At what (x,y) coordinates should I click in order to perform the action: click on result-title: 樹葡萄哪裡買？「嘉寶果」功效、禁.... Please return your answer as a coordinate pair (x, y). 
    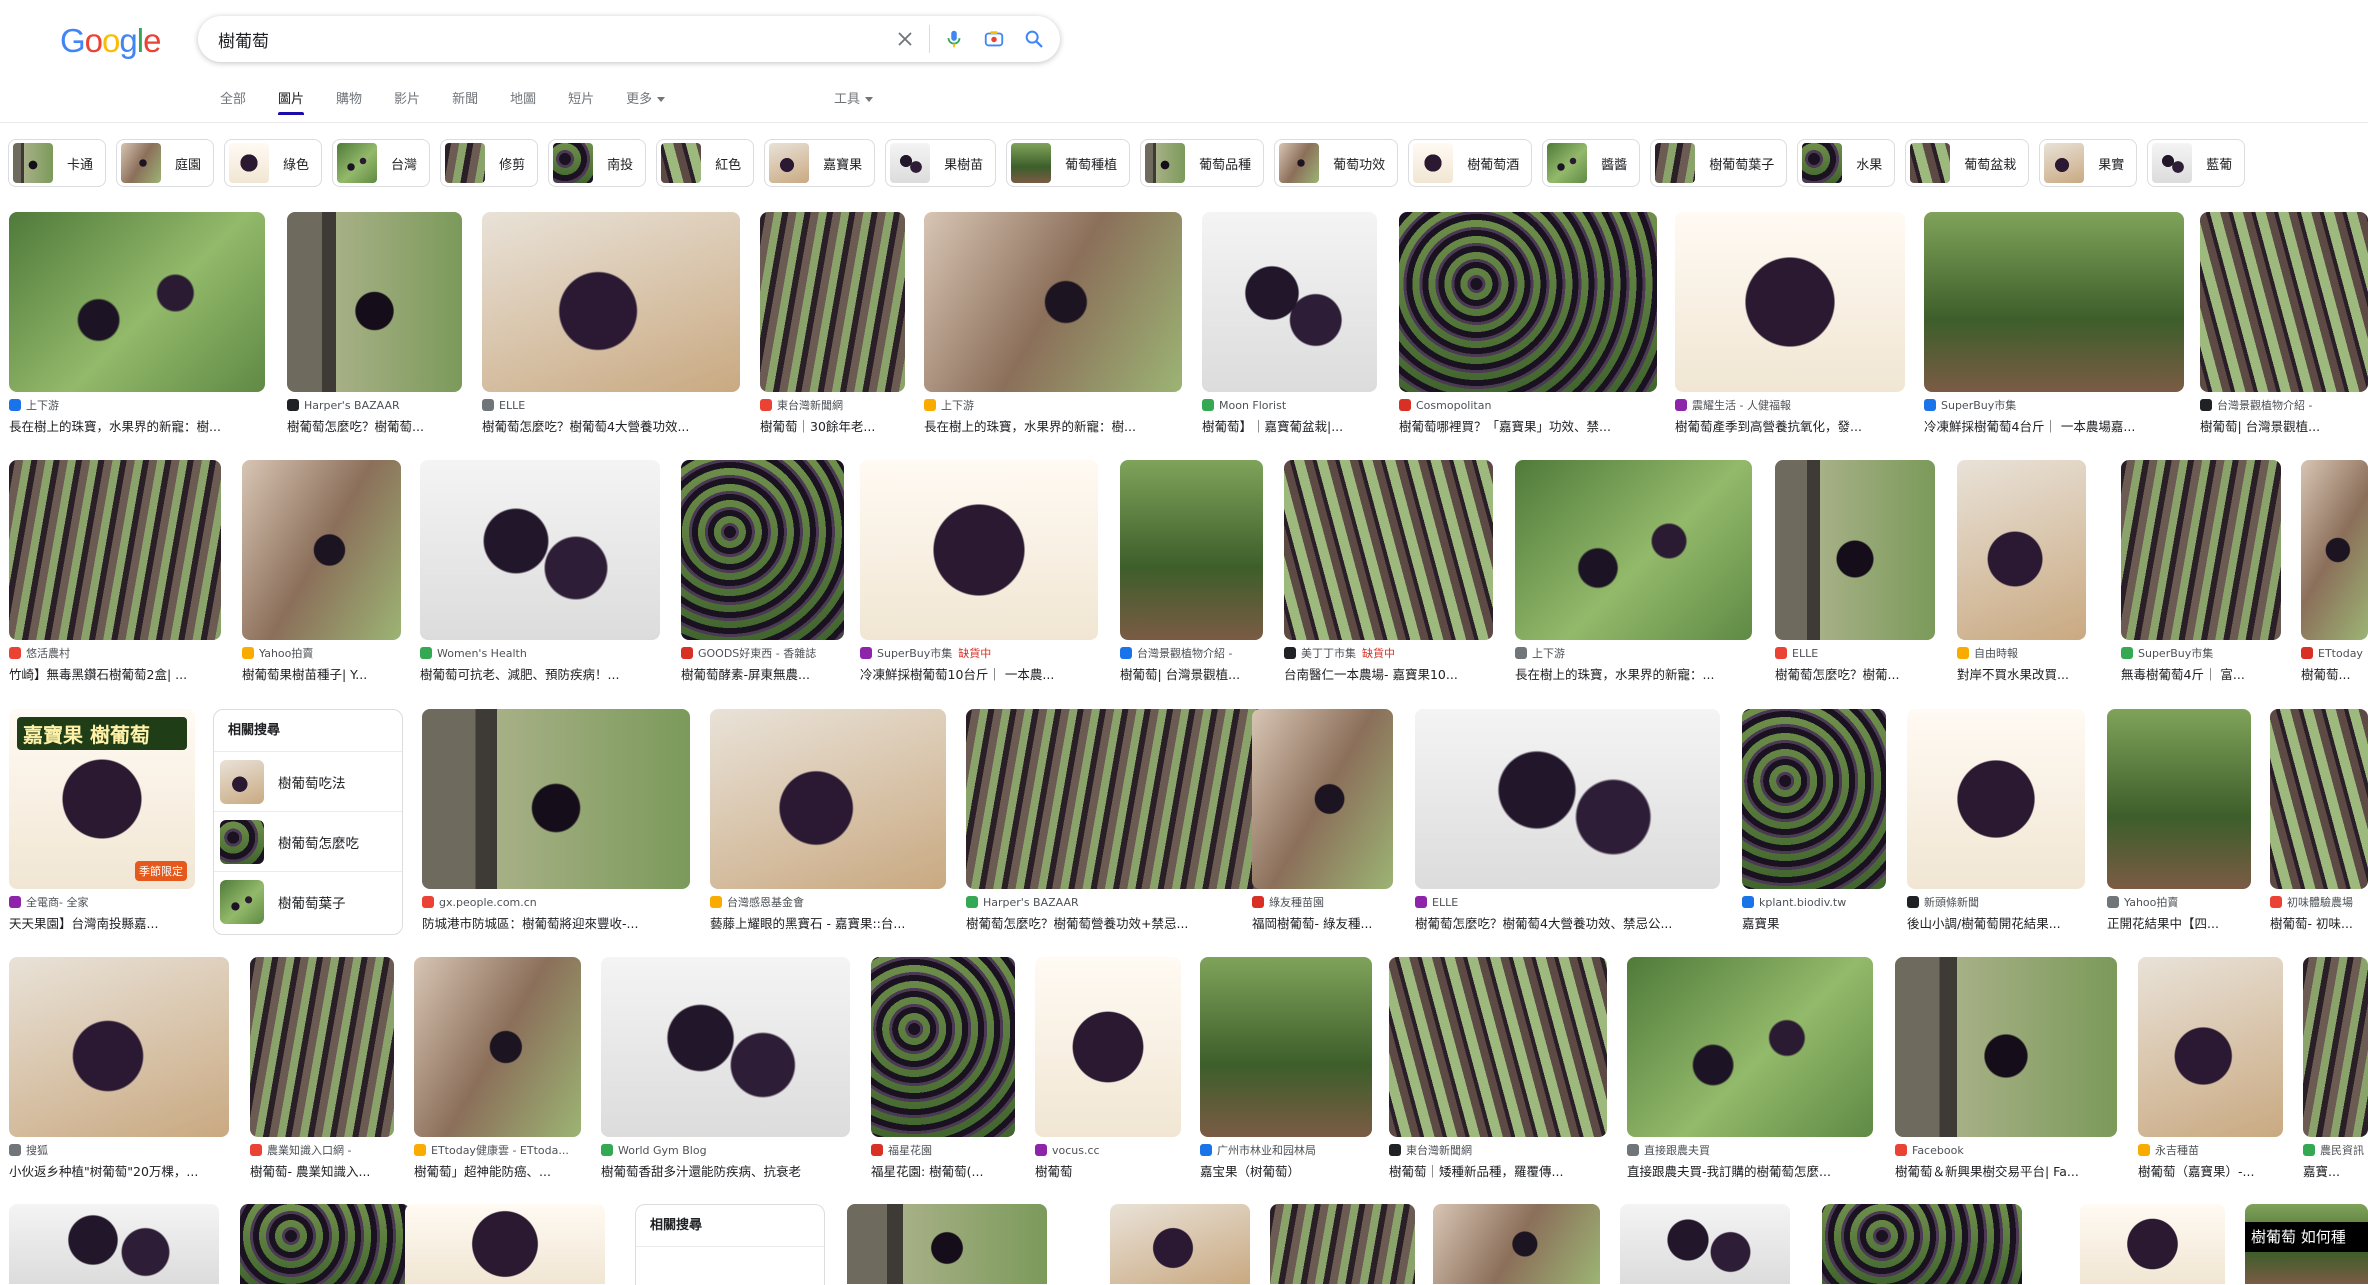
    Looking at the image, I should click on (1528, 425).